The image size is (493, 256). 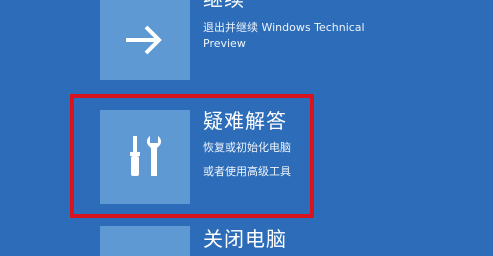 I want to click on power-off-title: 关闭电脑, so click(x=245, y=239).